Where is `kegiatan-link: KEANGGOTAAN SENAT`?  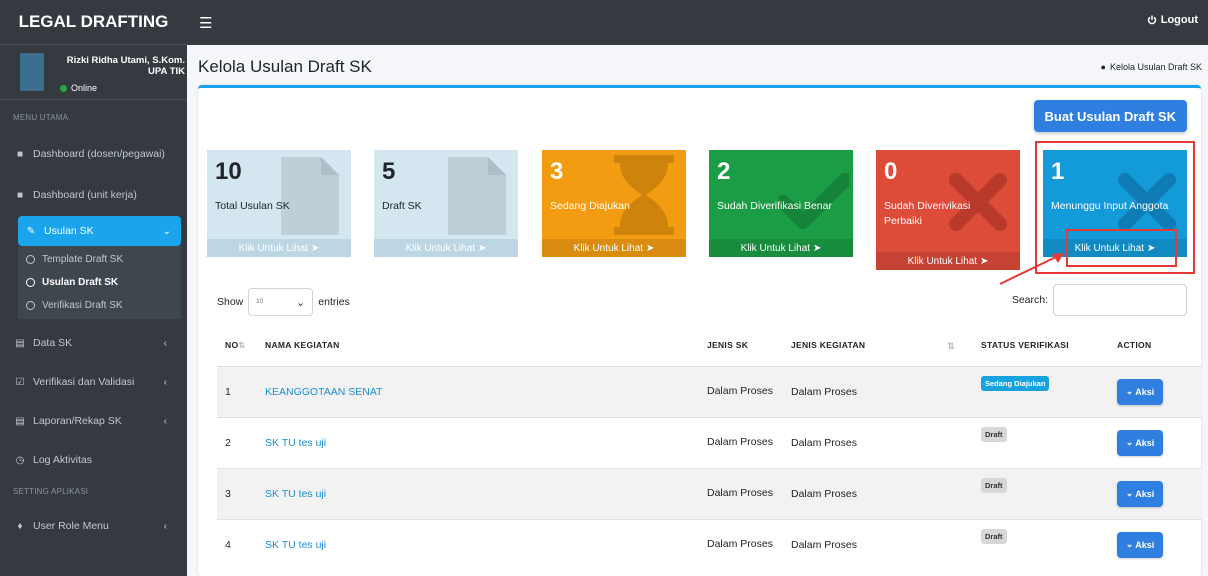 kegiatan-link: KEANGGOTAAN SENAT is located at coordinates (323, 392).